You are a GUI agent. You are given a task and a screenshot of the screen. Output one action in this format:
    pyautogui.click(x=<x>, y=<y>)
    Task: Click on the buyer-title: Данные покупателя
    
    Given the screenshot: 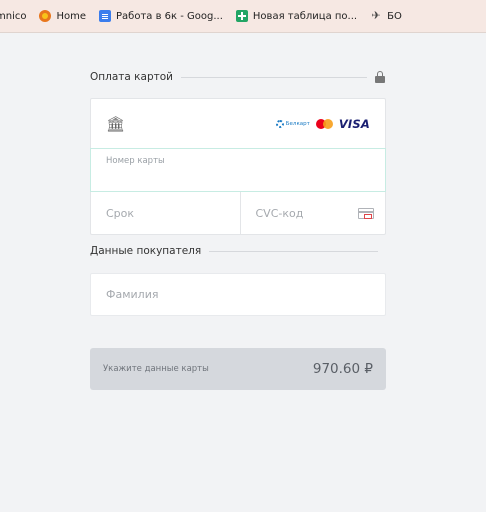 What is the action you would take?
    pyautogui.click(x=146, y=251)
    